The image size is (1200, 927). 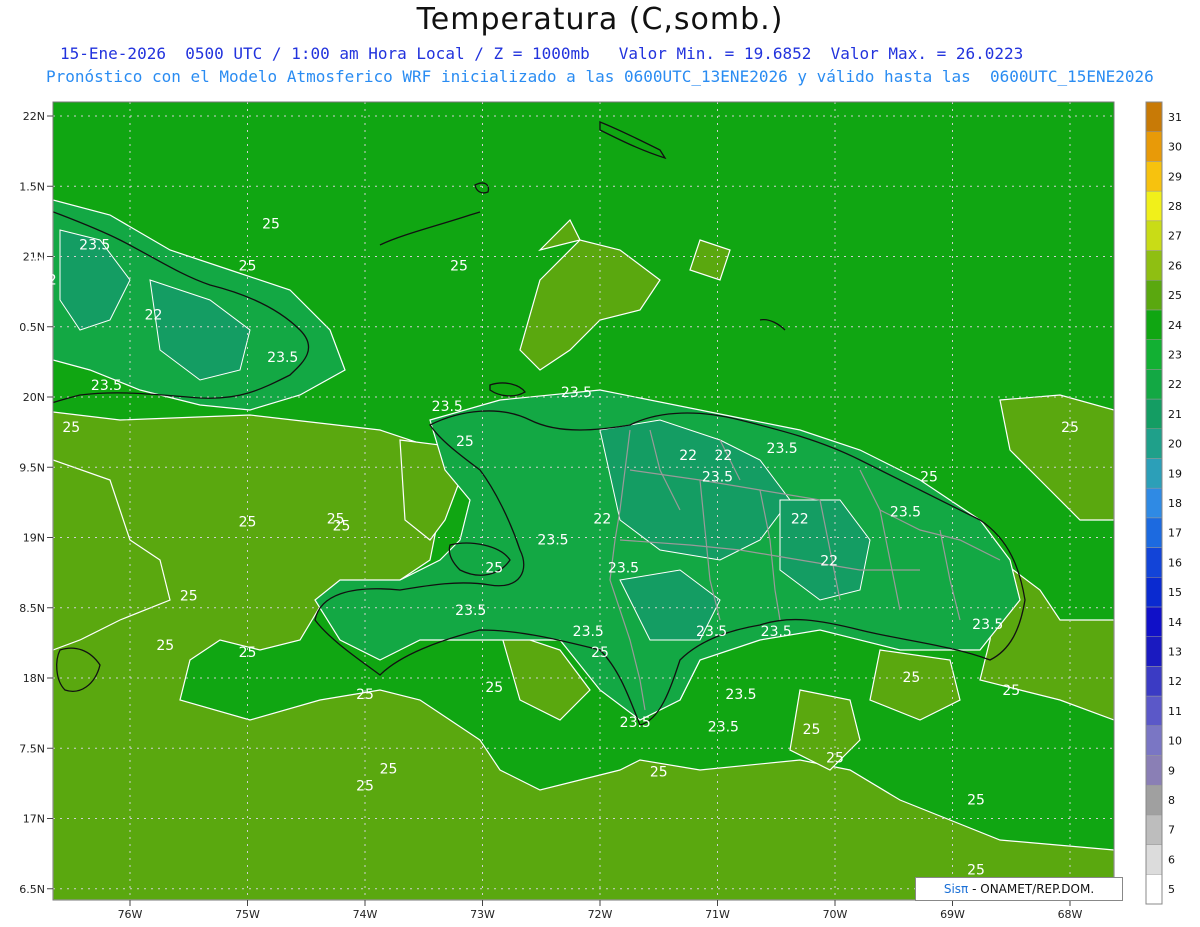 I want to click on colorbar-label: 28, so click(x=1175, y=206).